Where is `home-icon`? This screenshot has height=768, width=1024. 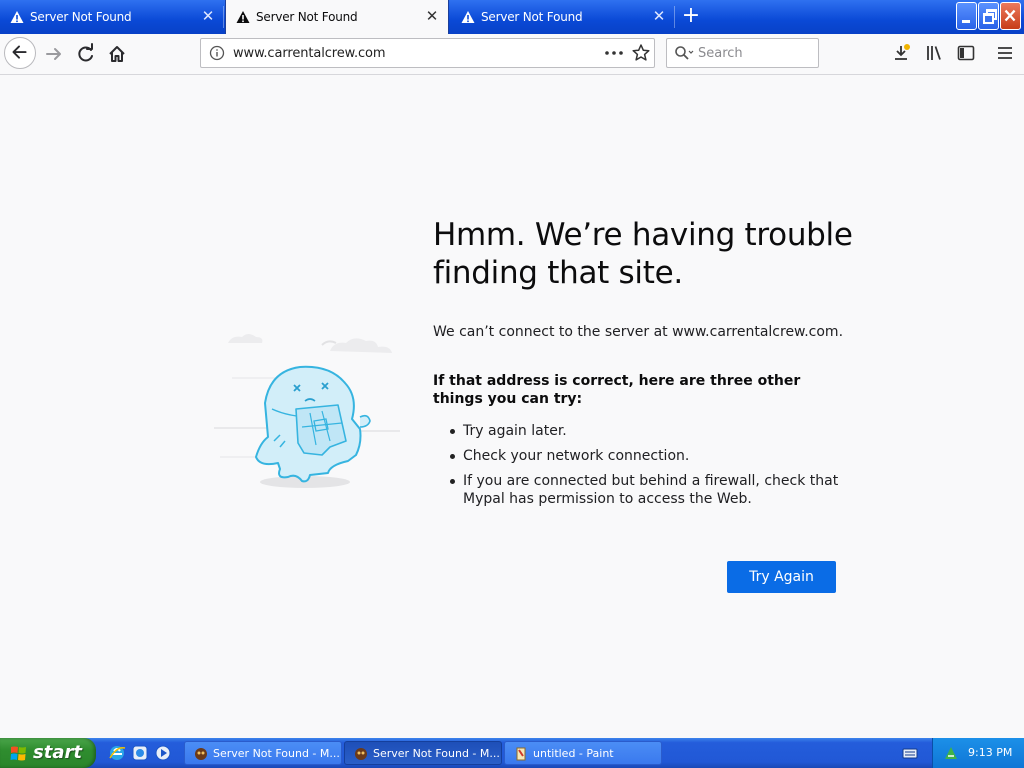
home-icon is located at coordinates (117, 54).